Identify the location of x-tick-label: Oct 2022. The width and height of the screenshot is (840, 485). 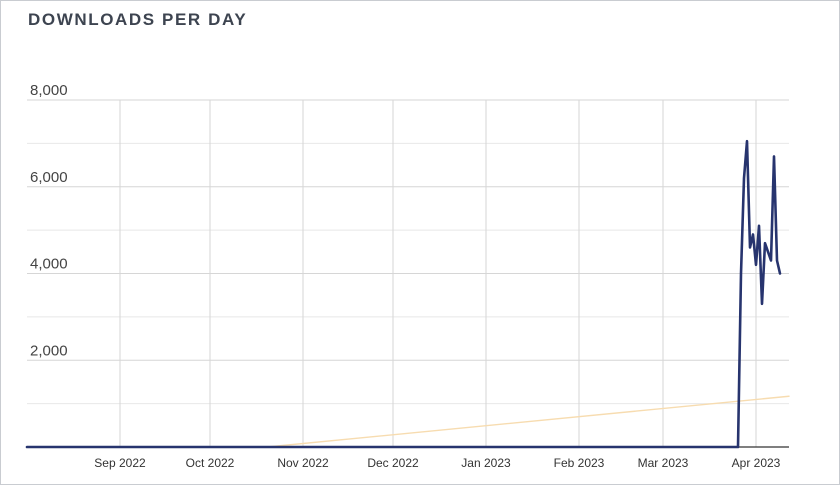
(210, 463).